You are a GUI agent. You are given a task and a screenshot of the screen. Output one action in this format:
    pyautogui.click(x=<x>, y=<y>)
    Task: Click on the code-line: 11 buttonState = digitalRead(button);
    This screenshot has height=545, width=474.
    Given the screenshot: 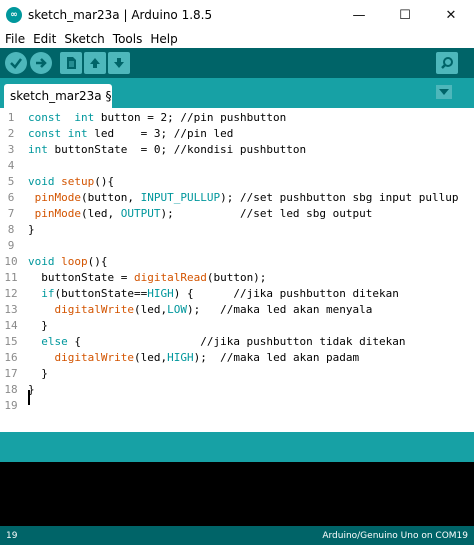 What is the action you would take?
    pyautogui.click(x=237, y=278)
    